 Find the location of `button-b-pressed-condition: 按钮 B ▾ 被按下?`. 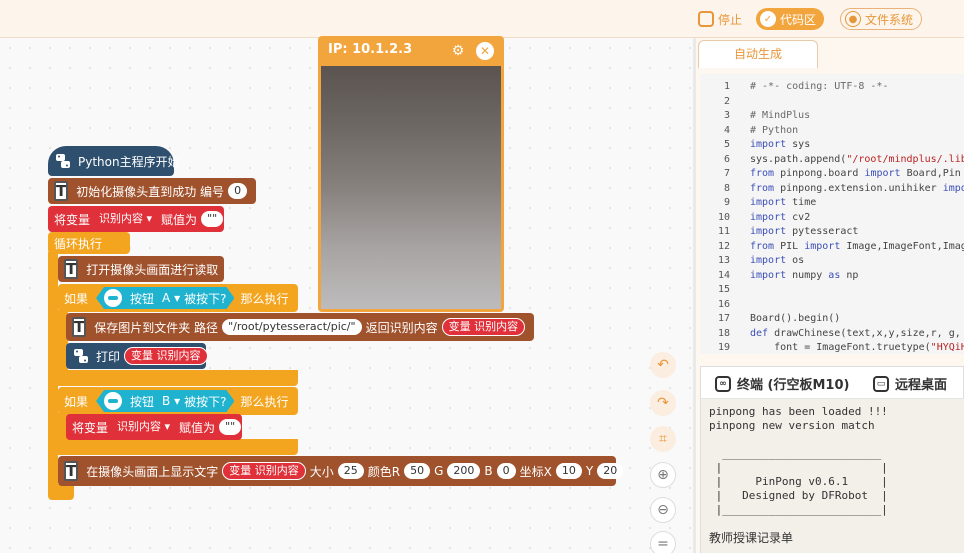

button-b-pressed-condition: 按钮 B ▾ 被按下? is located at coordinates (165, 401).